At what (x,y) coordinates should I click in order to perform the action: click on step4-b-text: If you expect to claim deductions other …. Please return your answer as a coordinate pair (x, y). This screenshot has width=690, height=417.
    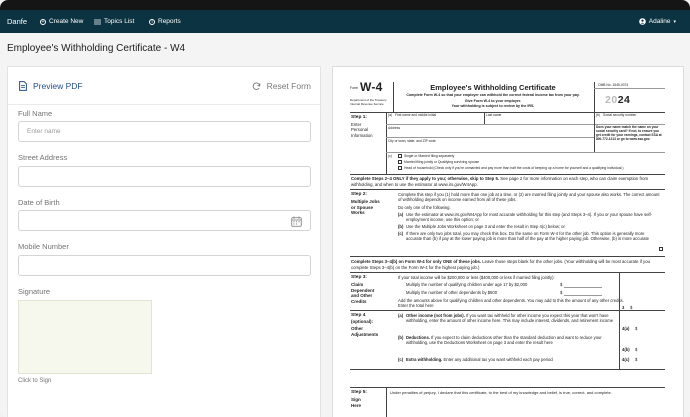
    Looking at the image, I should click on (504, 340).